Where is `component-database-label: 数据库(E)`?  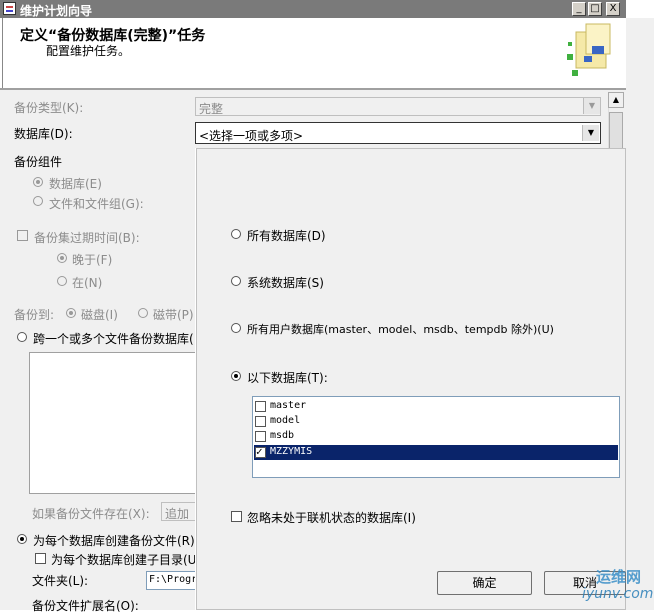 component-database-label: 数据库(E) is located at coordinates (75, 184).